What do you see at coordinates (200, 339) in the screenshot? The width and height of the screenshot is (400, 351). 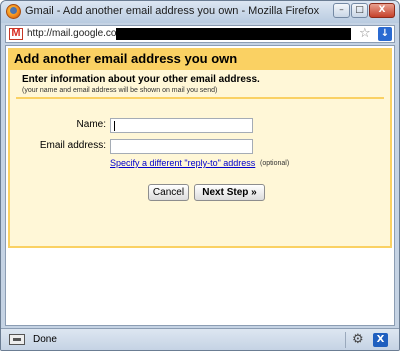 I see `status-bar: Done ⚙ X` at bounding box center [200, 339].